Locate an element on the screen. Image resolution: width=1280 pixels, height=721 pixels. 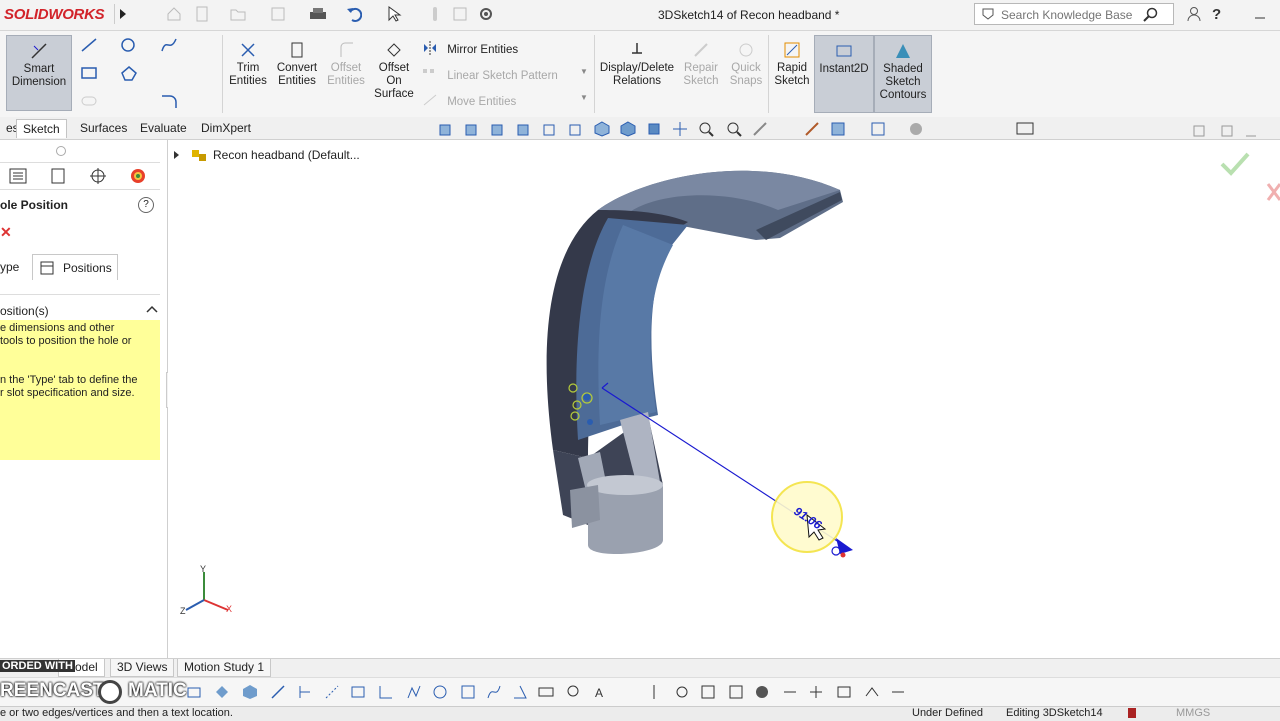
mirror-tool-icon is located at coordinates (654, 692).